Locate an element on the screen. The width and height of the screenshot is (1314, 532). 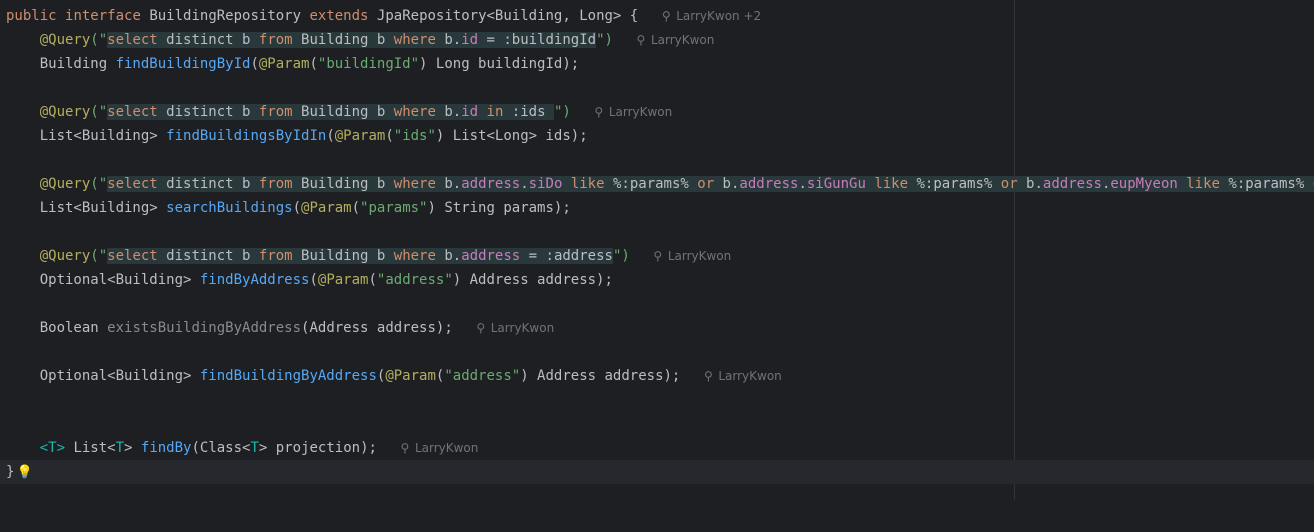
extends-type: JpaRepository<Building, Long> { is located at coordinates (507, 16).